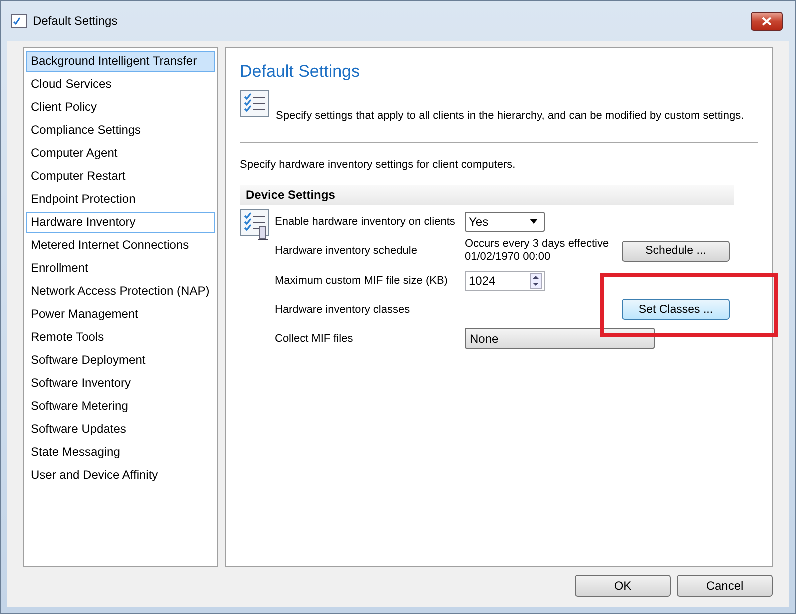 Image resolution: width=796 pixels, height=614 pixels. I want to click on panel-title: Default Settings, so click(301, 72).